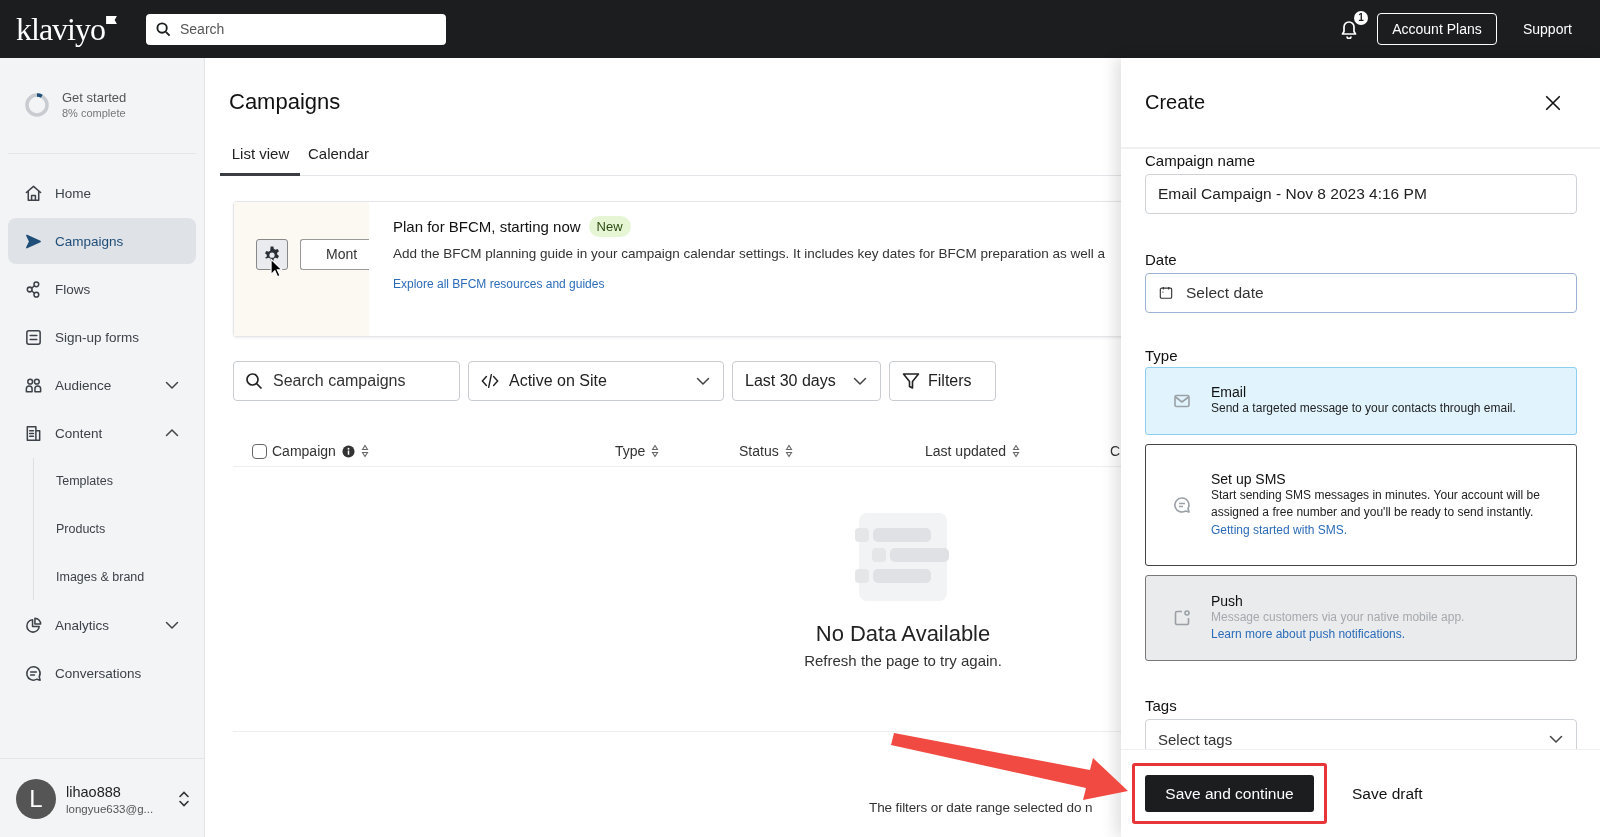  What do you see at coordinates (1553, 102) in the screenshot?
I see `close-icon` at bounding box center [1553, 102].